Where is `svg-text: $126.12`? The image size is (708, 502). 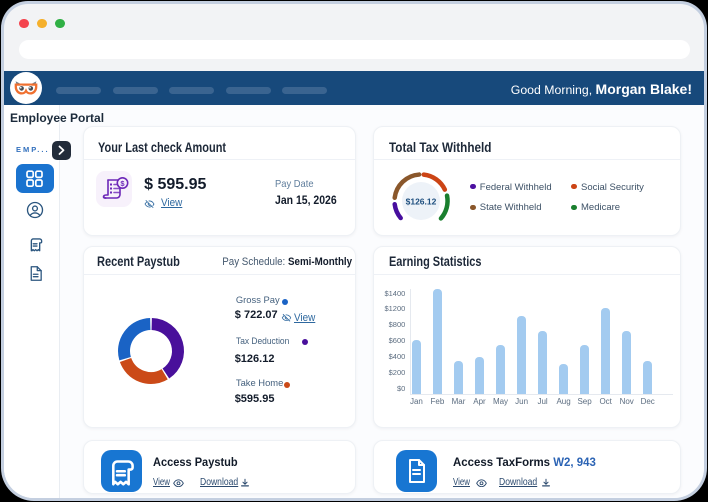 svg-text: $126.12 is located at coordinates (421, 202).